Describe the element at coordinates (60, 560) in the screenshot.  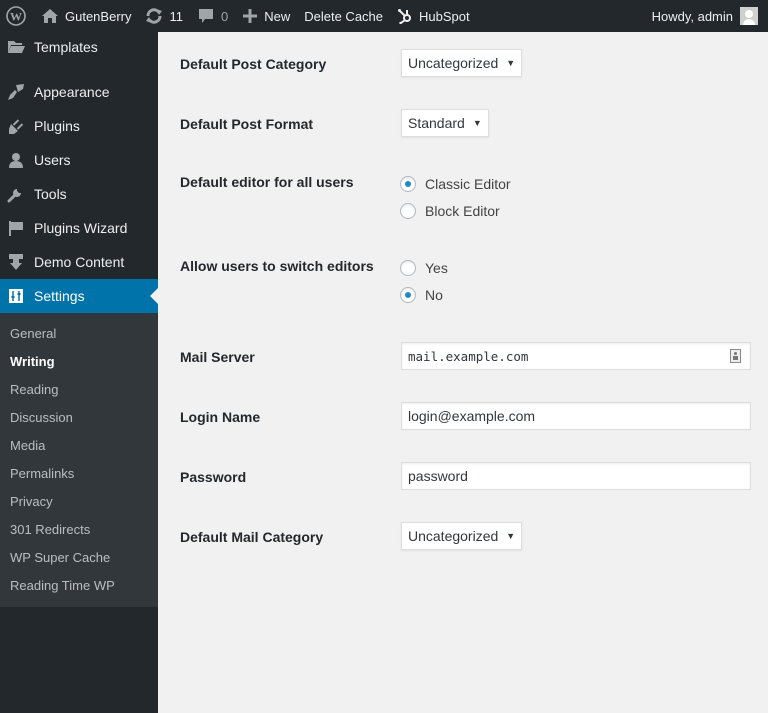
I see `submenu-item-wp-super-cache: WP Super Cache` at that location.